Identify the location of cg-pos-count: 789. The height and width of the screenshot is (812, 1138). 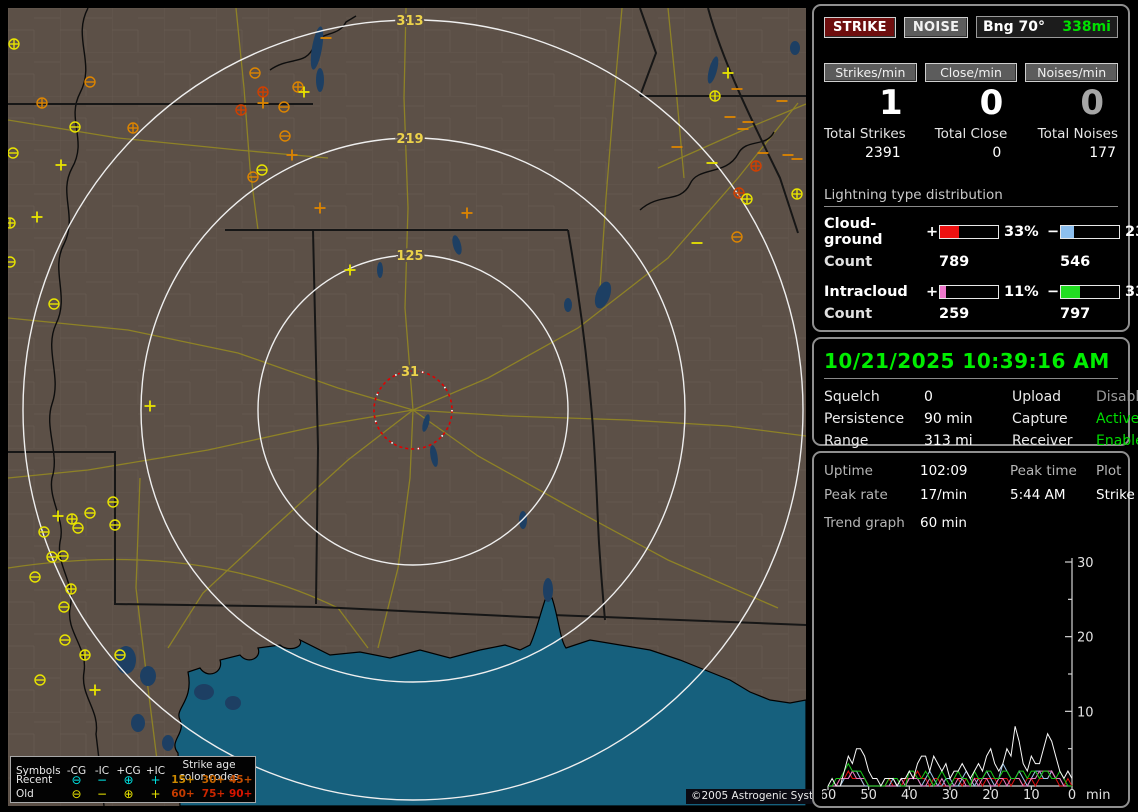
(954, 262).